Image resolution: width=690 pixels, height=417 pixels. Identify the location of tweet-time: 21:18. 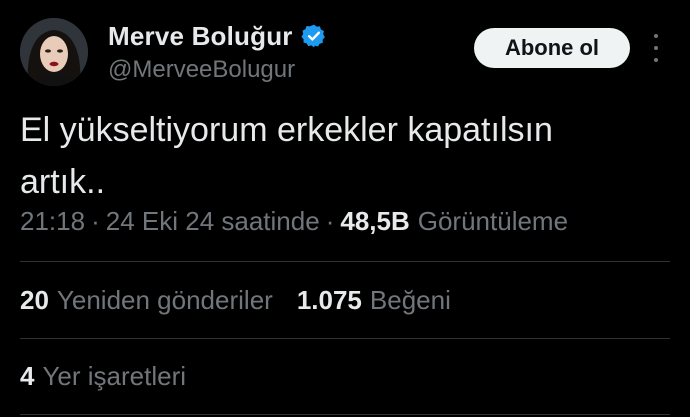
(52, 221).